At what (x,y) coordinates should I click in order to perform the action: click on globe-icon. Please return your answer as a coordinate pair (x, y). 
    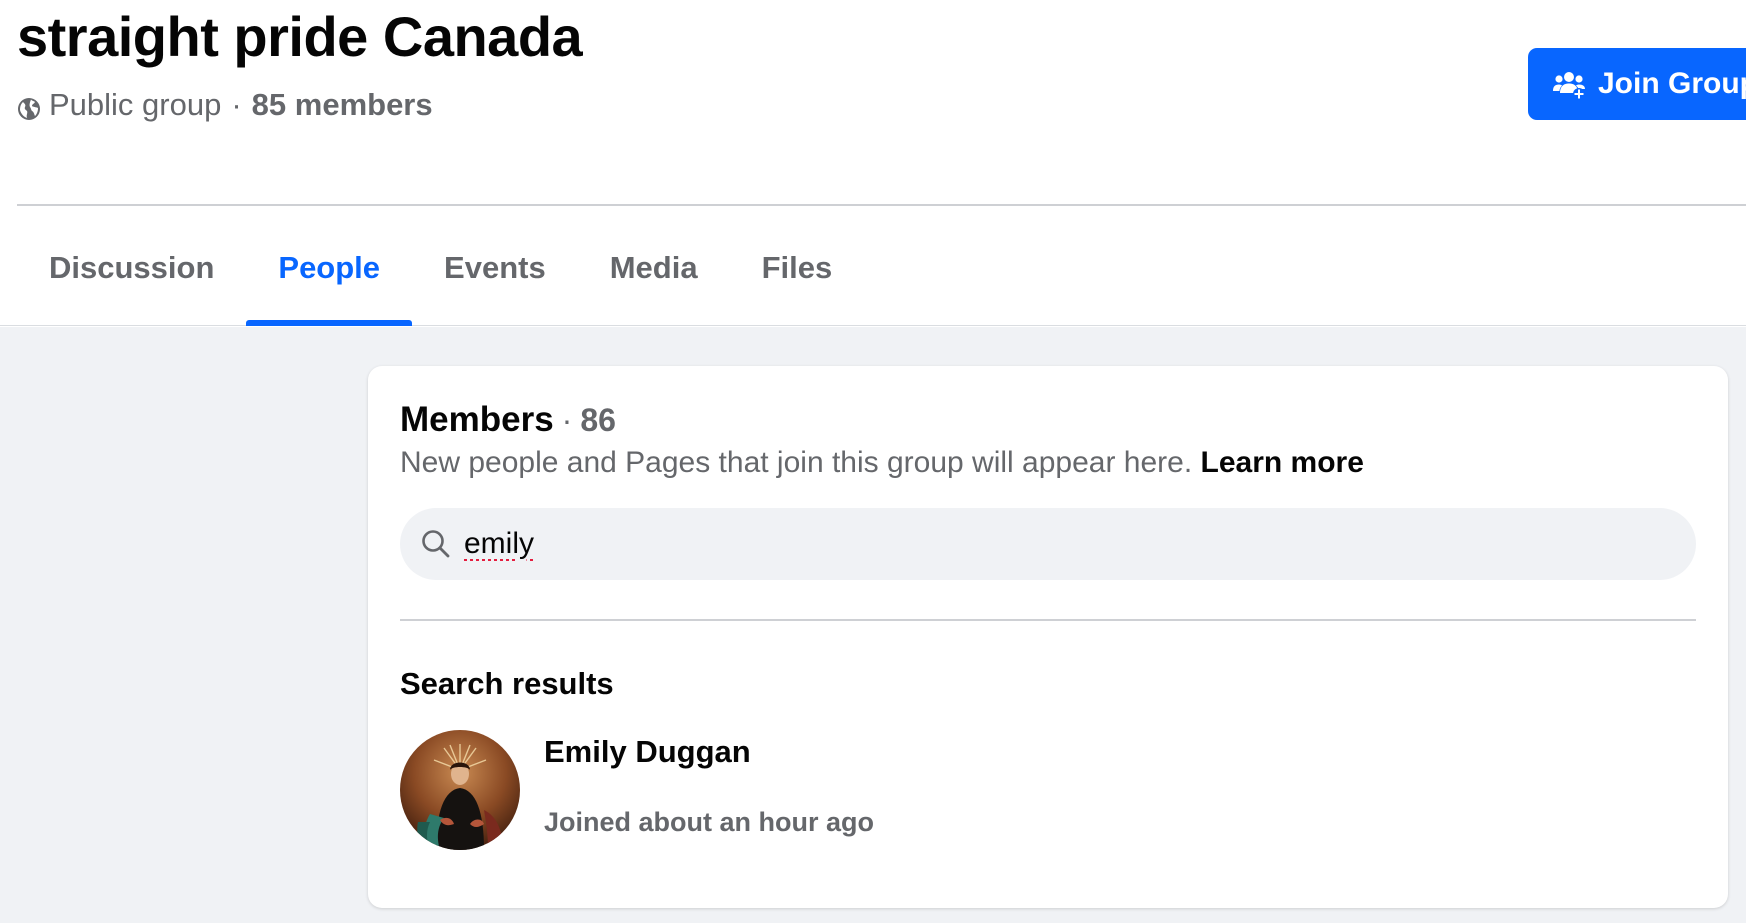
    Looking at the image, I should click on (29, 106).